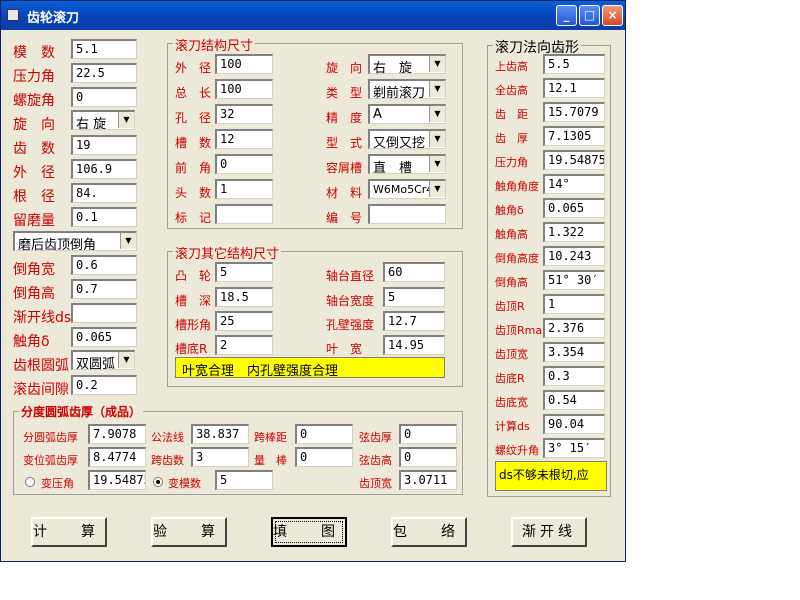  Describe the element at coordinates (104, 169) in the screenshot. I see `input-outer-dia: 106.9` at that location.